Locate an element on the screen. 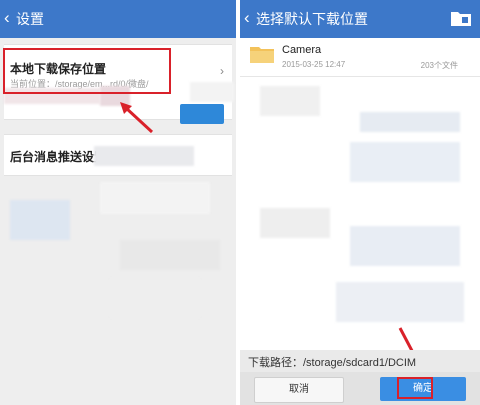 The image size is (480, 405). choose-location-header: ‹ 选择默认下载位置 is located at coordinates (360, 19).